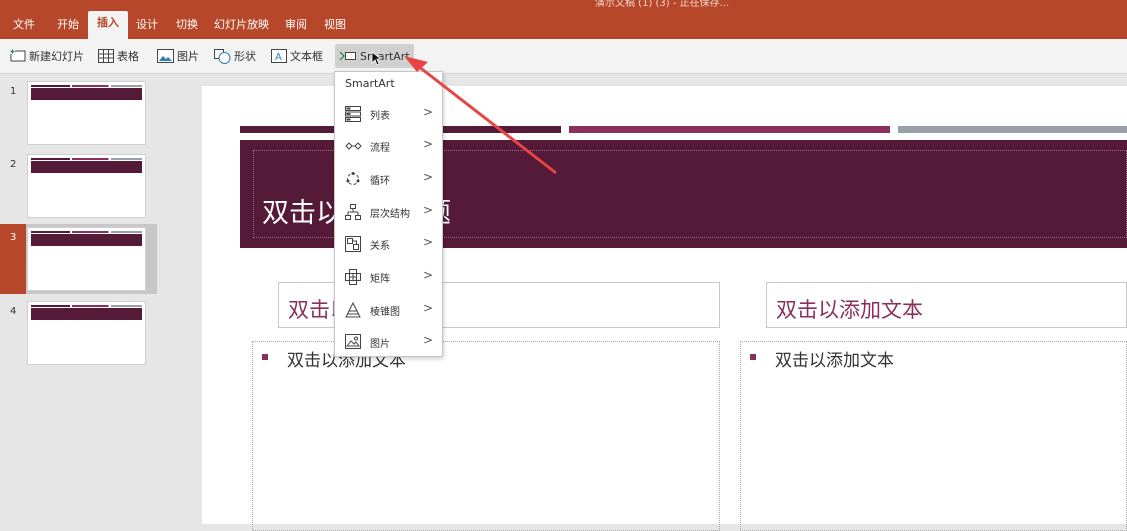 The height and width of the screenshot is (531, 1127). I want to click on slides-panel: 1 2 3 4, so click(78, 299).